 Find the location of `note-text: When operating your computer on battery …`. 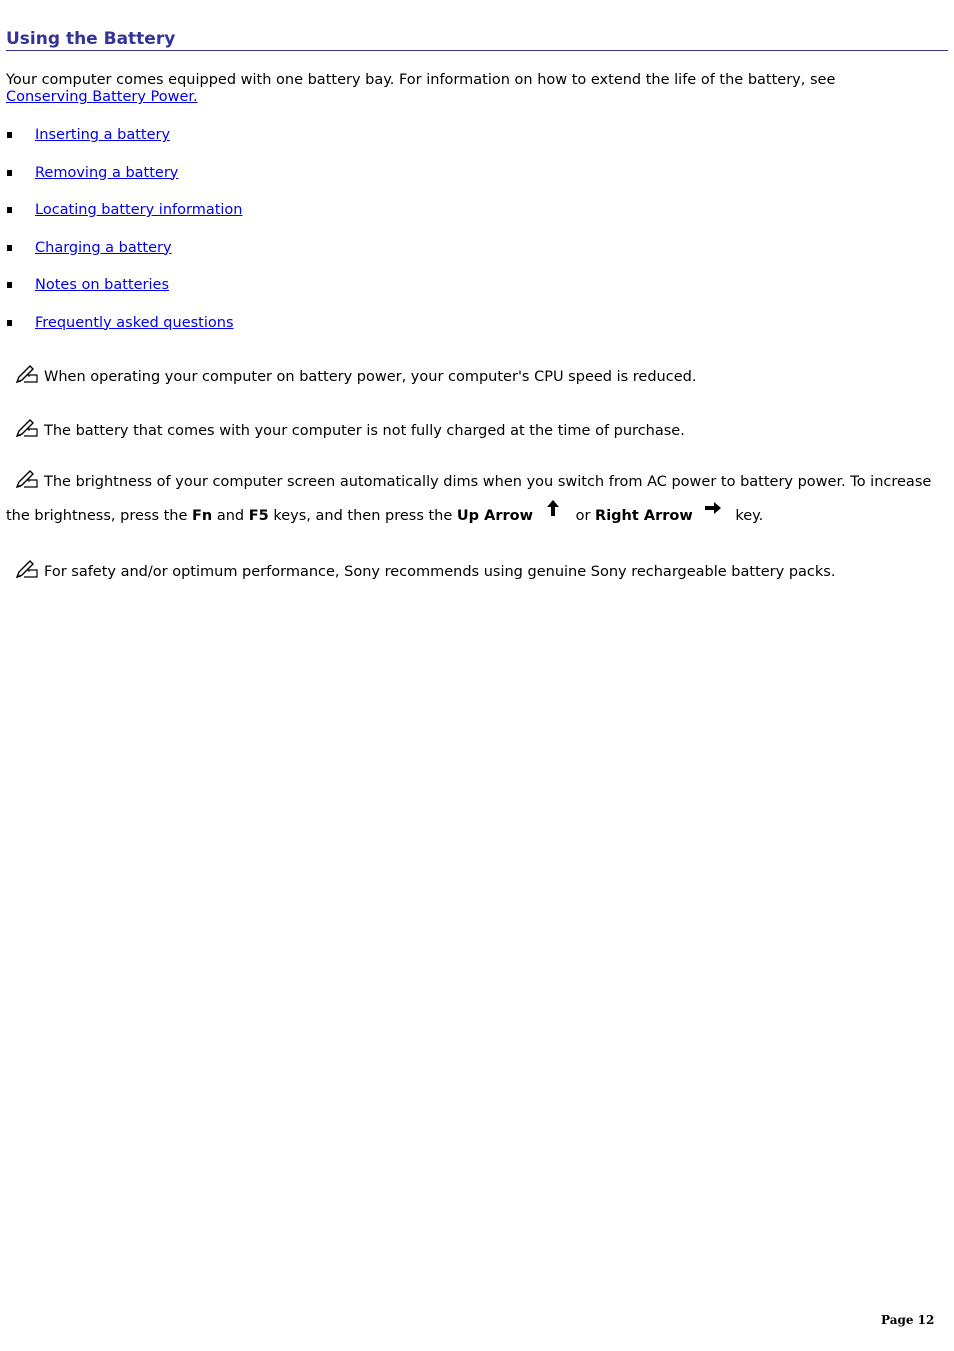

note-text: When operating your computer on battery … is located at coordinates (370, 377).